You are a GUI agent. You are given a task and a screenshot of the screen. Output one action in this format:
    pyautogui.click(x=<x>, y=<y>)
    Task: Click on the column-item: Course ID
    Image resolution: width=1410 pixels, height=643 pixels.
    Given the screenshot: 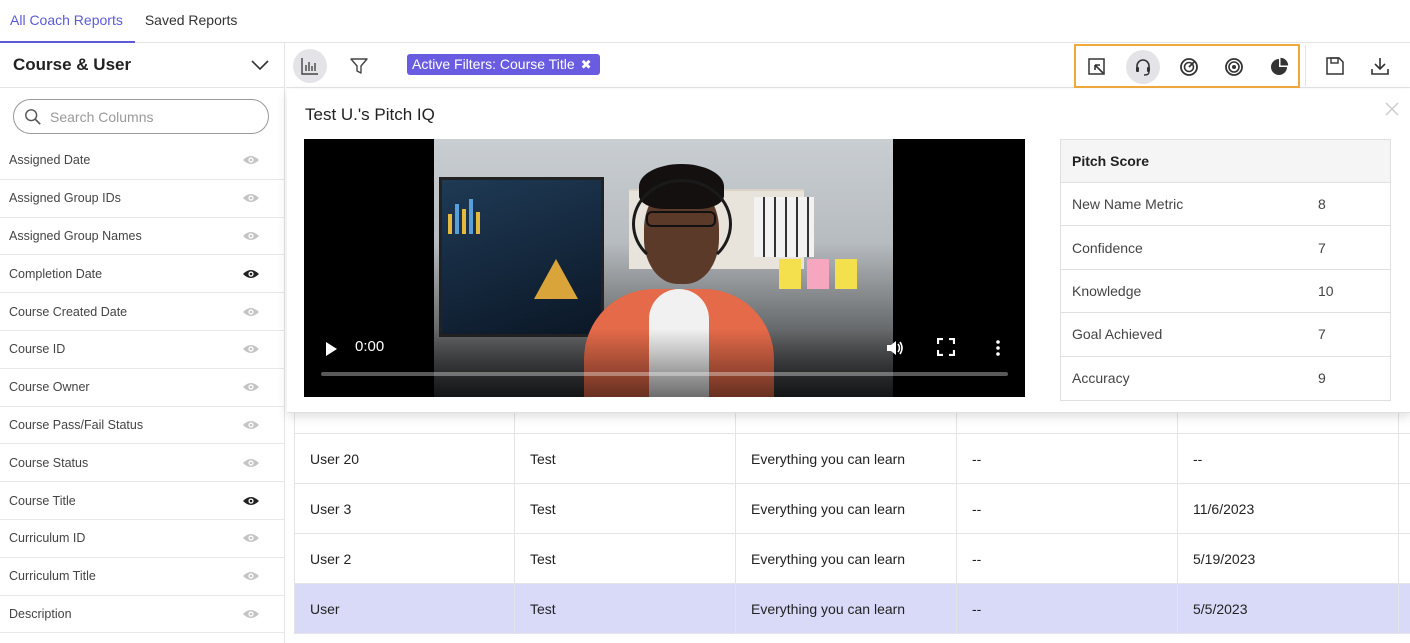 What is the action you would take?
    pyautogui.click(x=142, y=350)
    